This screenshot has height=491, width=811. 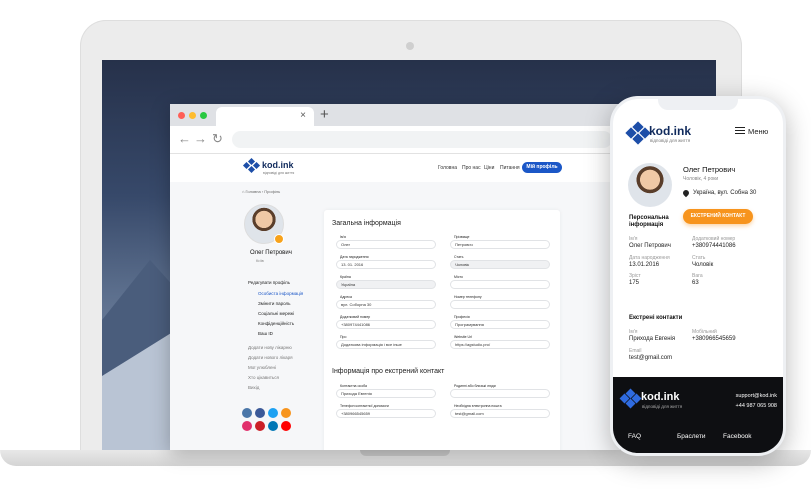 I want to click on footer-email-link: support@kod.ink, so click(x=756, y=396).